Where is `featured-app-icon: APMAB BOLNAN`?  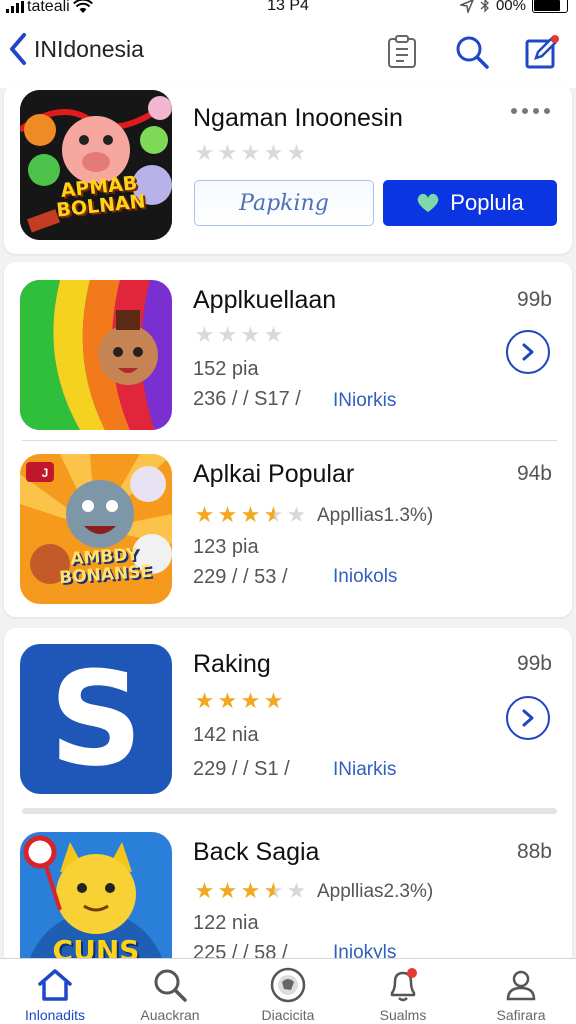 featured-app-icon: APMAB BOLNAN is located at coordinates (96, 165).